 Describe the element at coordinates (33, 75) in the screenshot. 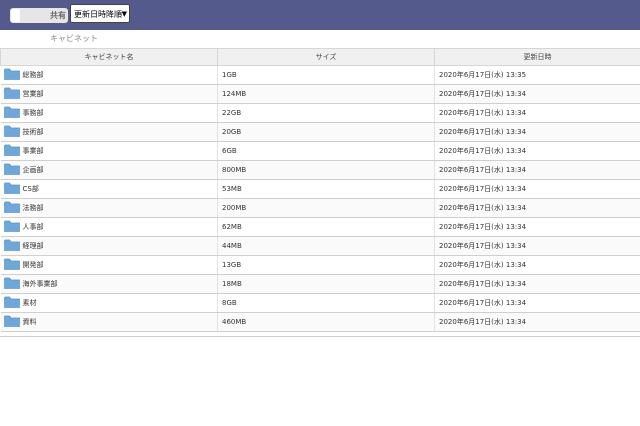

I see `cabinet-name: 総務部` at that location.